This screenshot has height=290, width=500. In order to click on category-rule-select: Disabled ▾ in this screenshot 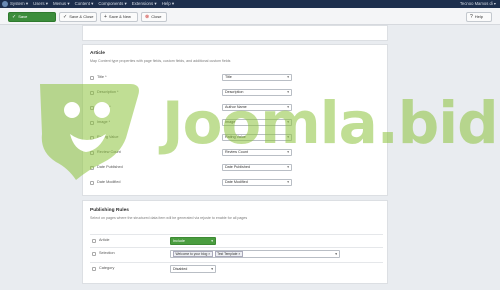, I will do `click(193, 269)`.